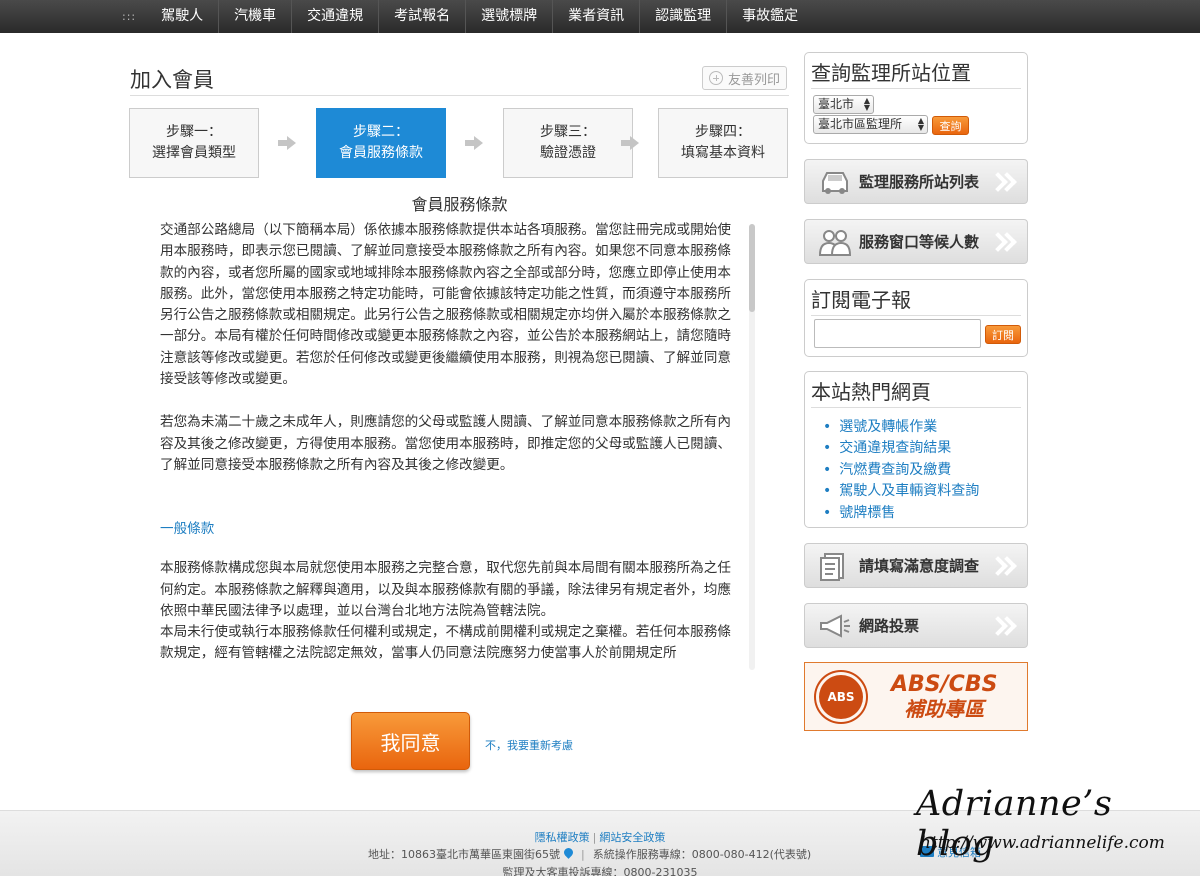  What do you see at coordinates (410, 741) in the screenshot?
I see `agree-button: 我同意` at bounding box center [410, 741].